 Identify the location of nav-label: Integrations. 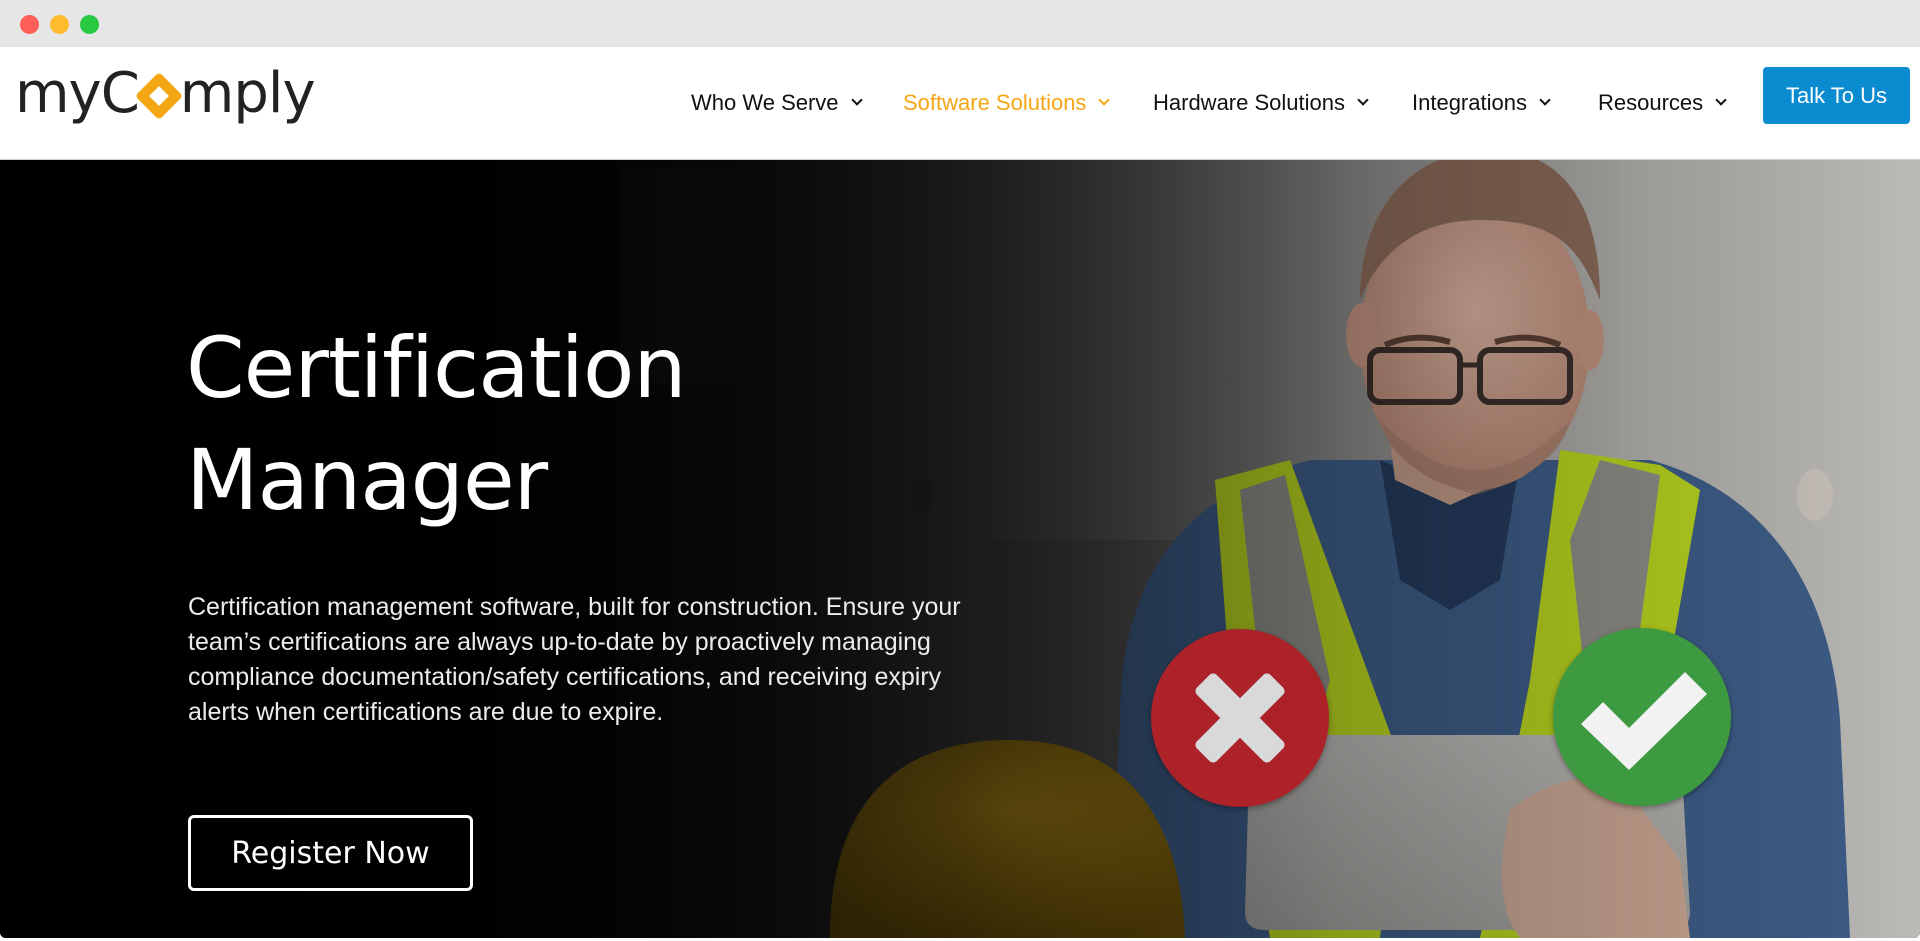
(1469, 102).